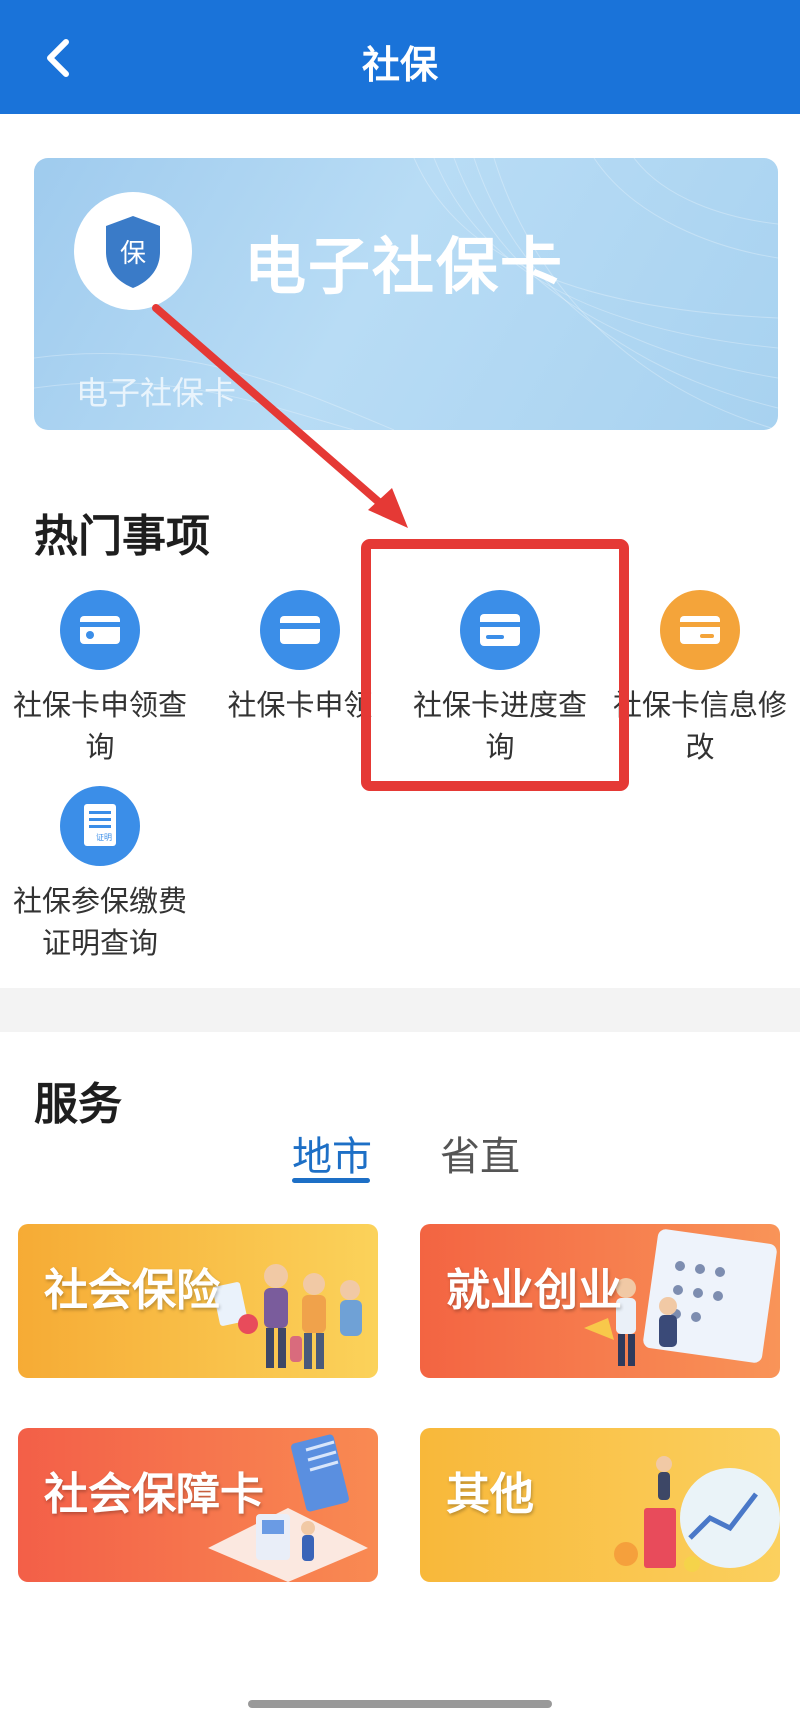 This screenshot has height=1717, width=800. Describe the element at coordinates (699, 726) in the screenshot. I see `hot-item-label: 社保卡信息修改` at that location.